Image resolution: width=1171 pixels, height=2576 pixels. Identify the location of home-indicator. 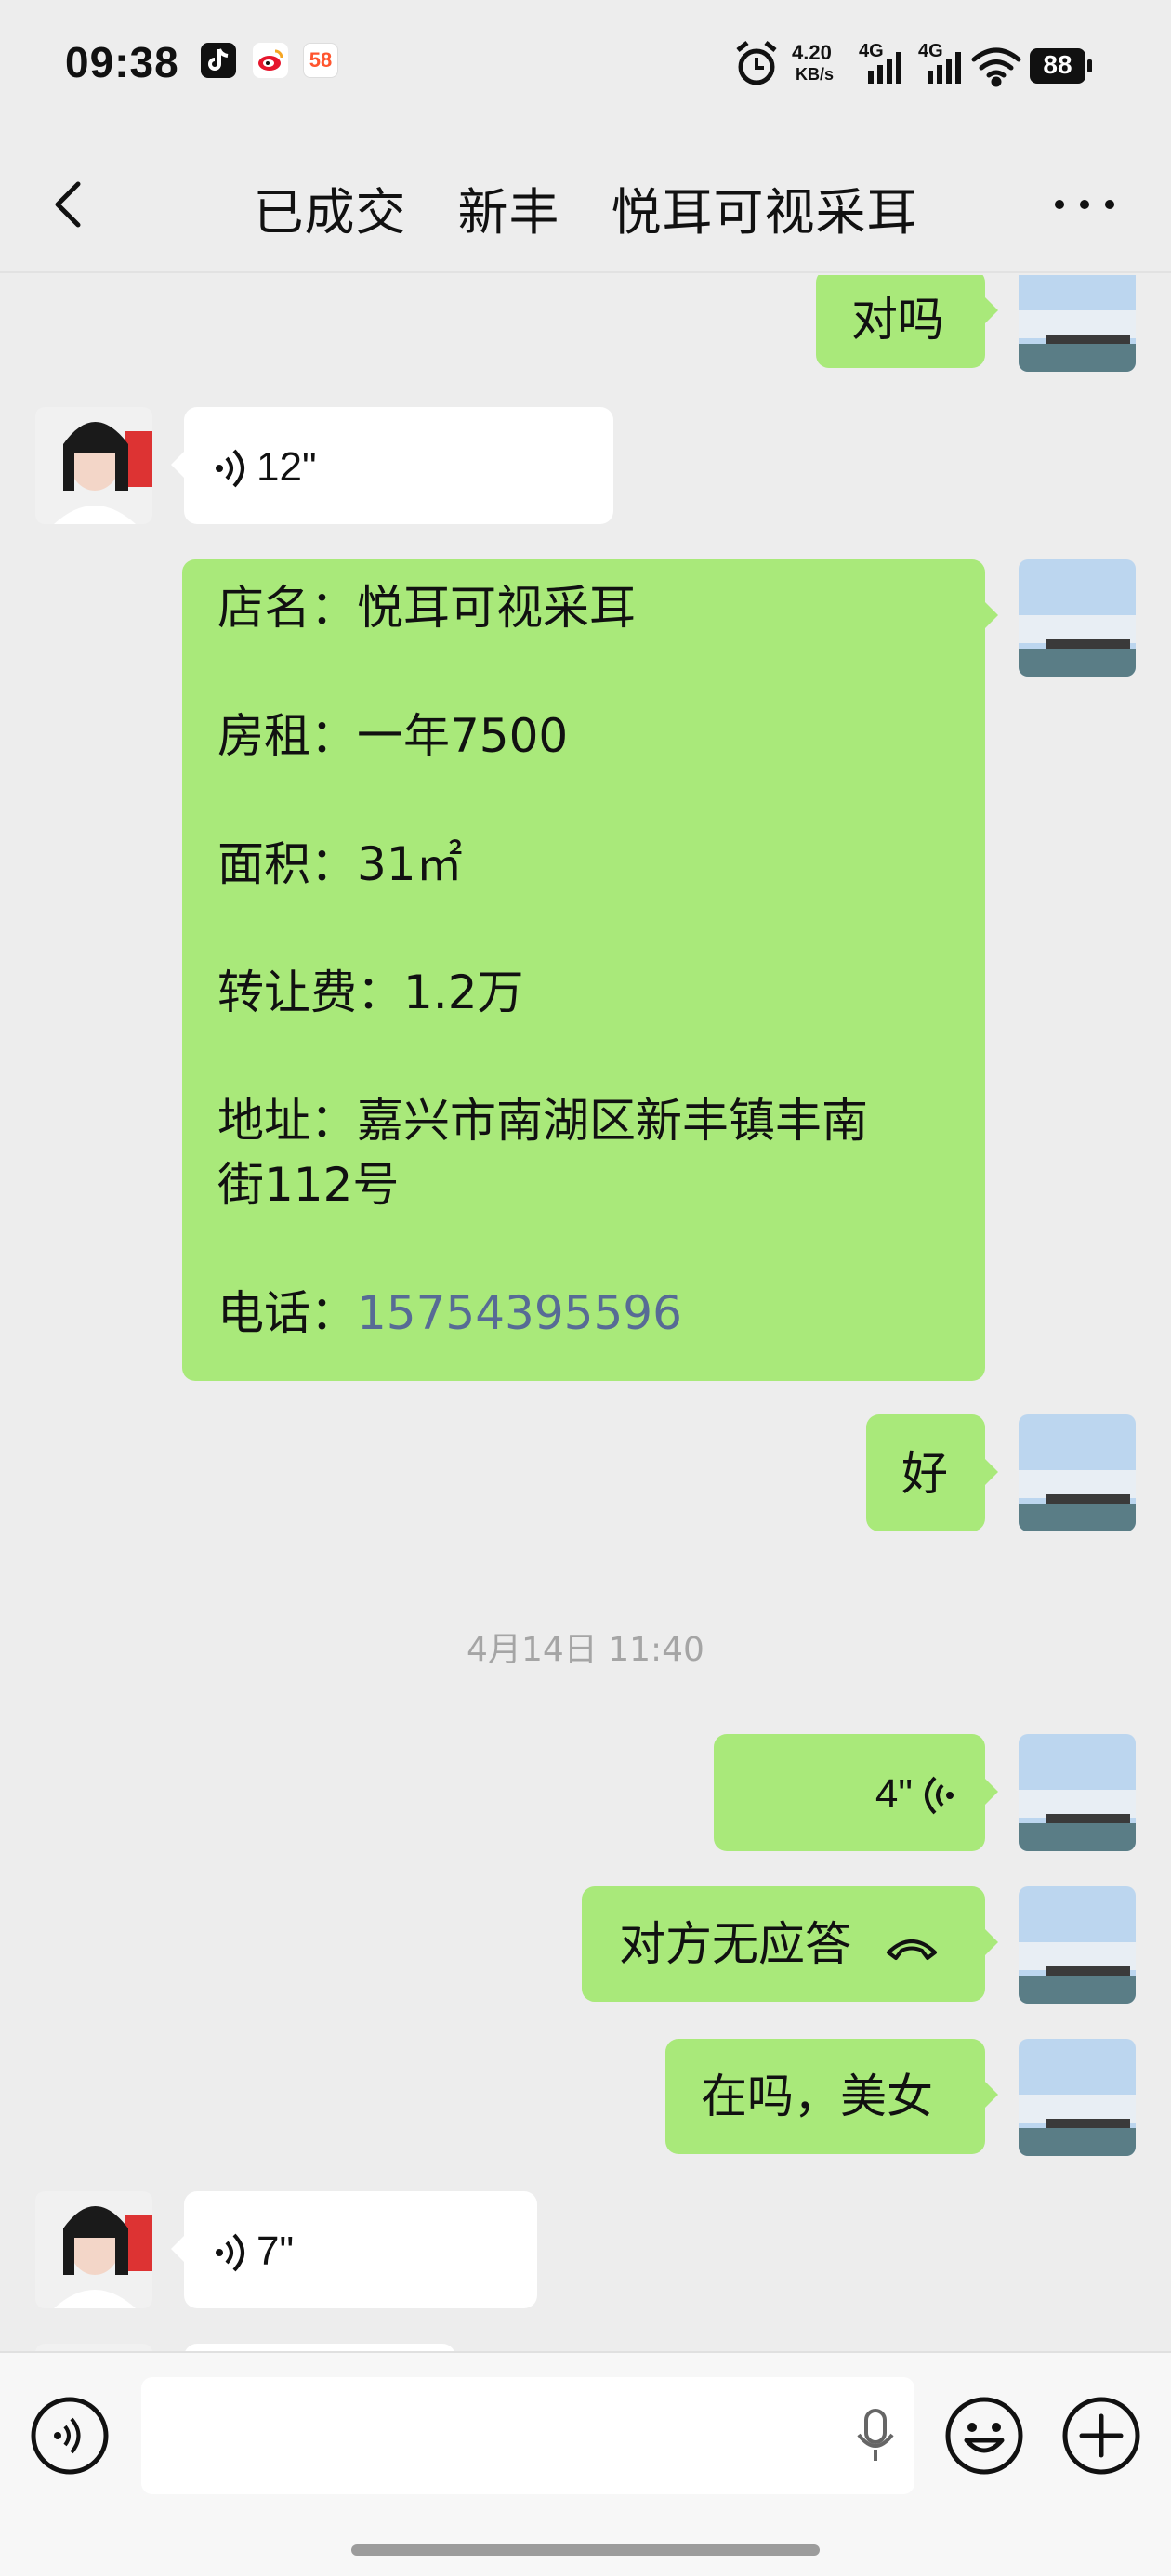
(586, 2550).